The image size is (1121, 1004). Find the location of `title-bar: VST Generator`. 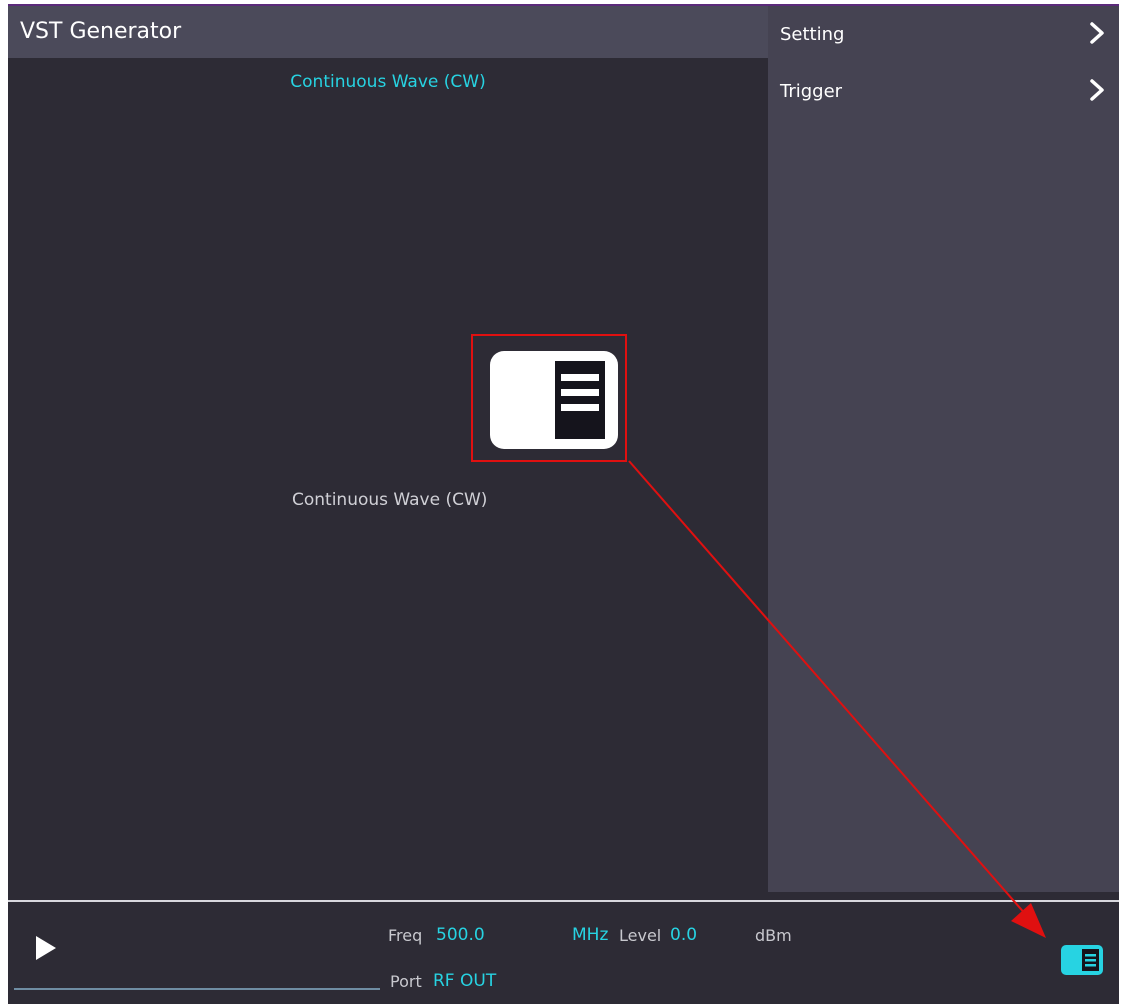

title-bar: VST Generator is located at coordinates (388, 32).